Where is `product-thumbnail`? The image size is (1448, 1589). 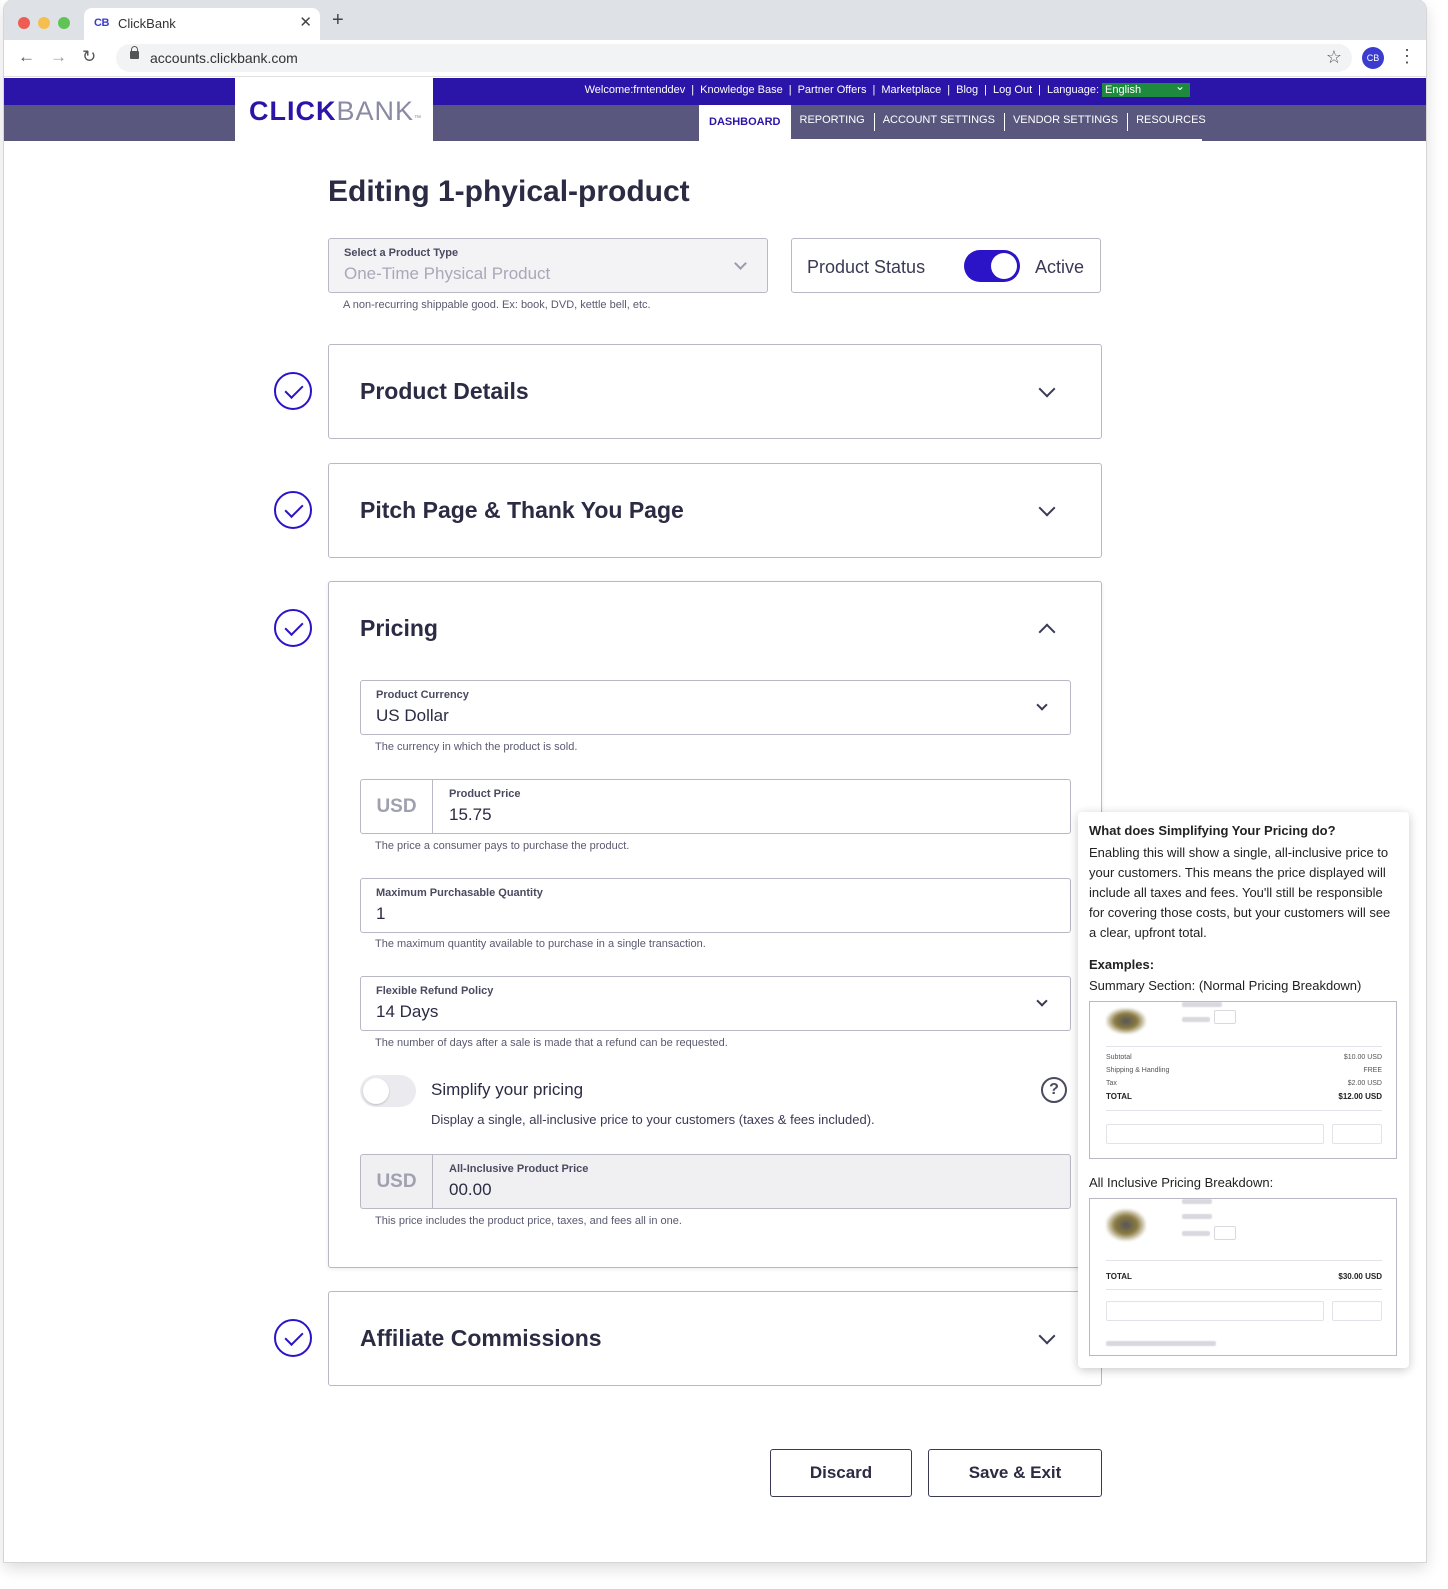
product-thumbnail is located at coordinates (1126, 1021).